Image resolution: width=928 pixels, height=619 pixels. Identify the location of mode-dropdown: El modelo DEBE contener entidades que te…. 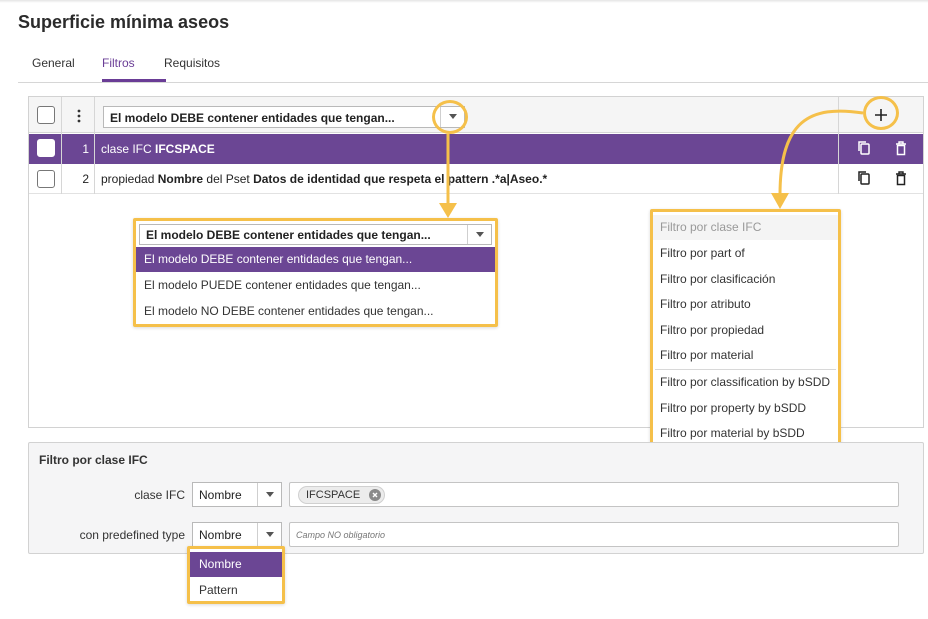
(315, 272).